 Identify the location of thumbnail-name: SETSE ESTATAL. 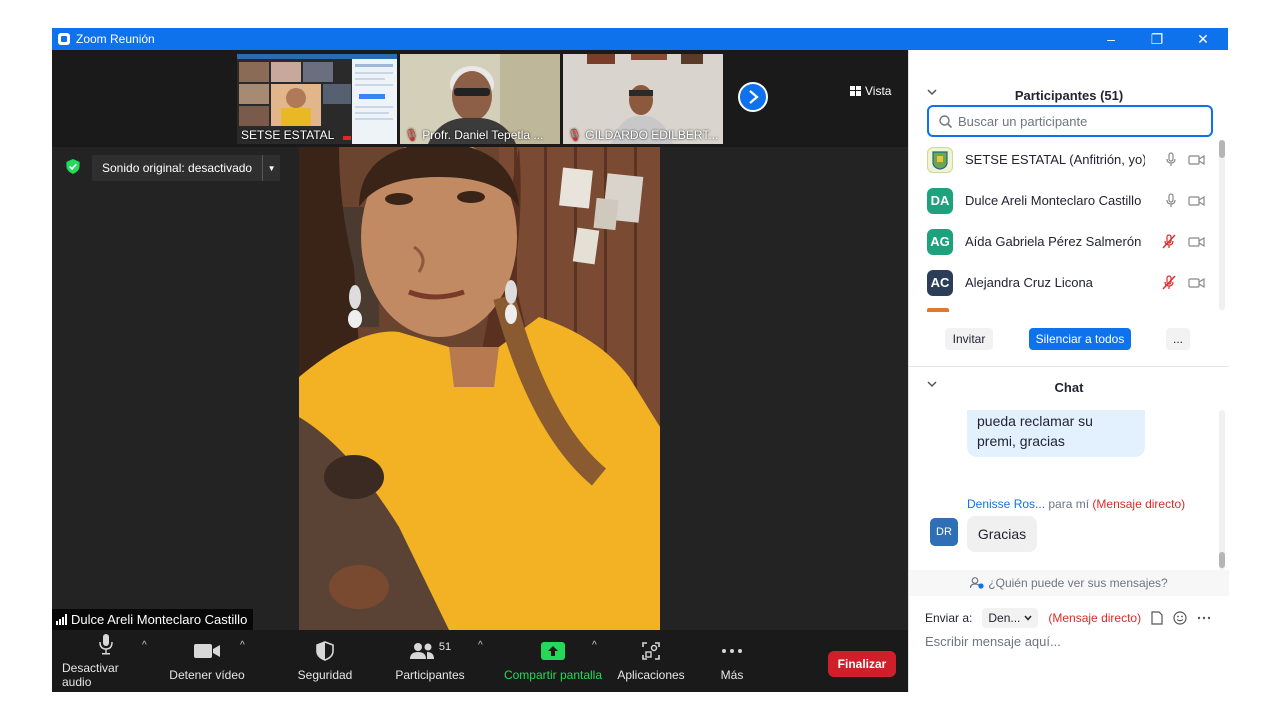
(288, 135).